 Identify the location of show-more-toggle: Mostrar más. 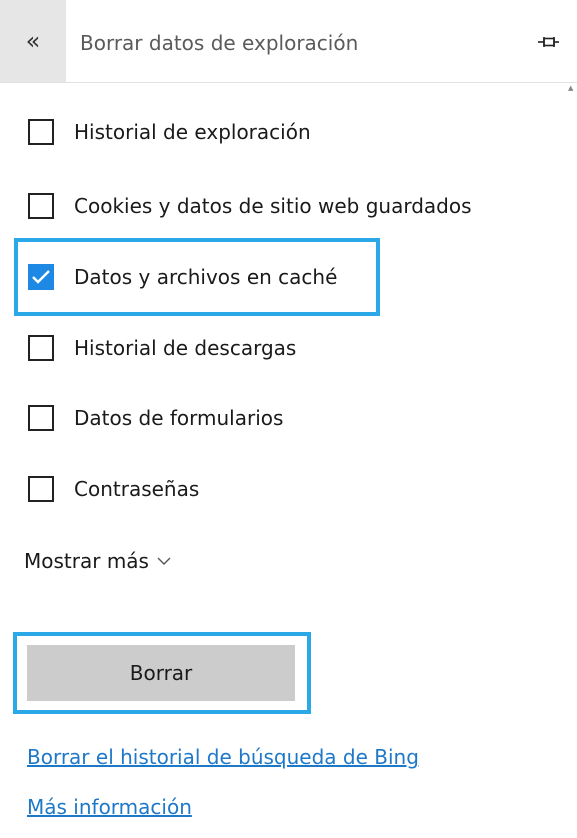
(97, 561).